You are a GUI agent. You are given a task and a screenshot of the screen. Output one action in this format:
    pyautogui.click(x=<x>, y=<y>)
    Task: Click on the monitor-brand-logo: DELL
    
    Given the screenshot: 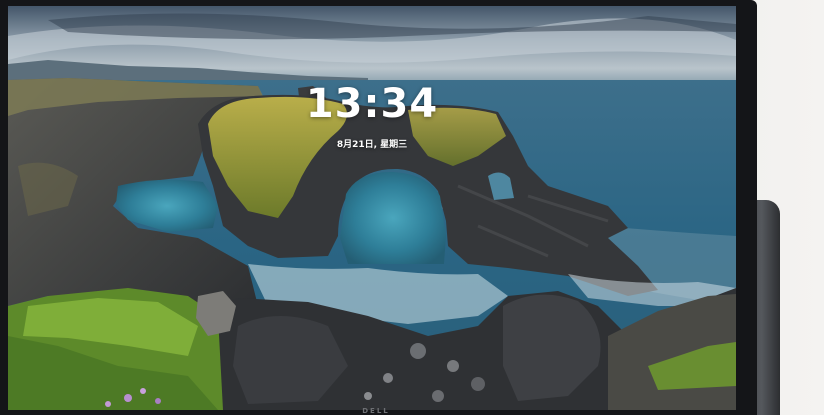 What is the action you would take?
    pyautogui.click(x=376, y=411)
    